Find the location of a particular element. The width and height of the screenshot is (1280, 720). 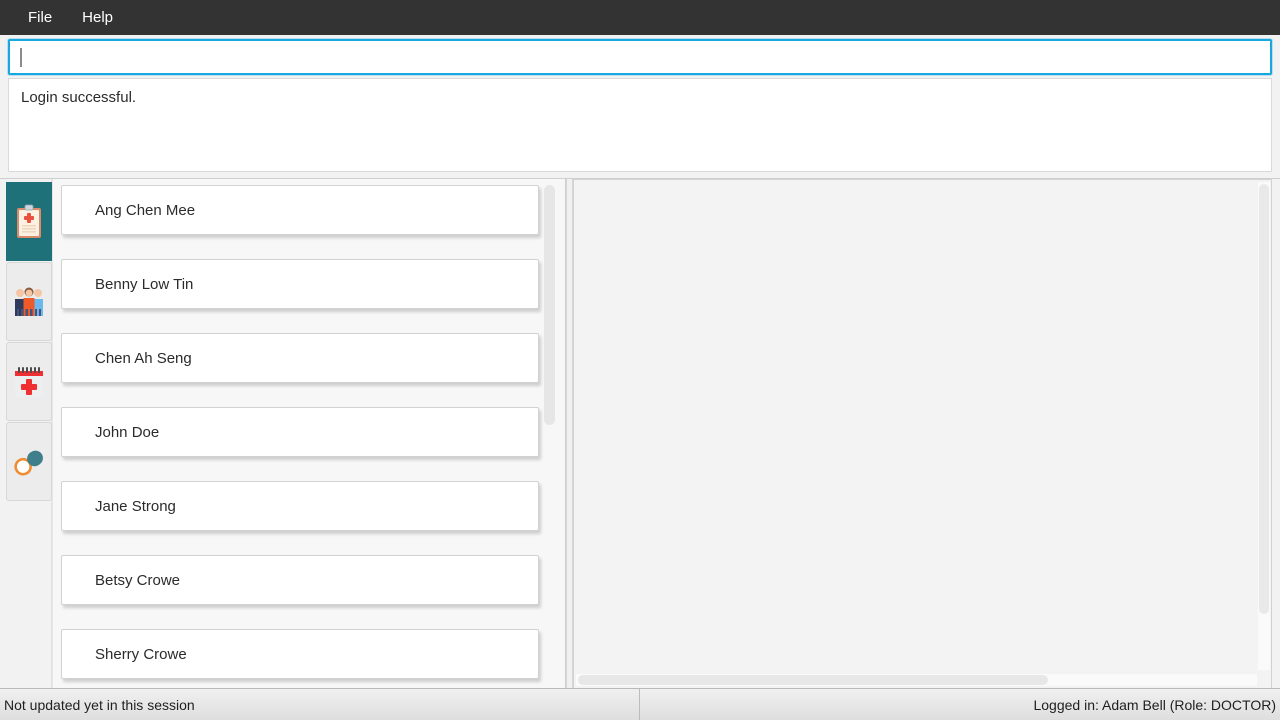

list-item: John Doe is located at coordinates (300, 432).